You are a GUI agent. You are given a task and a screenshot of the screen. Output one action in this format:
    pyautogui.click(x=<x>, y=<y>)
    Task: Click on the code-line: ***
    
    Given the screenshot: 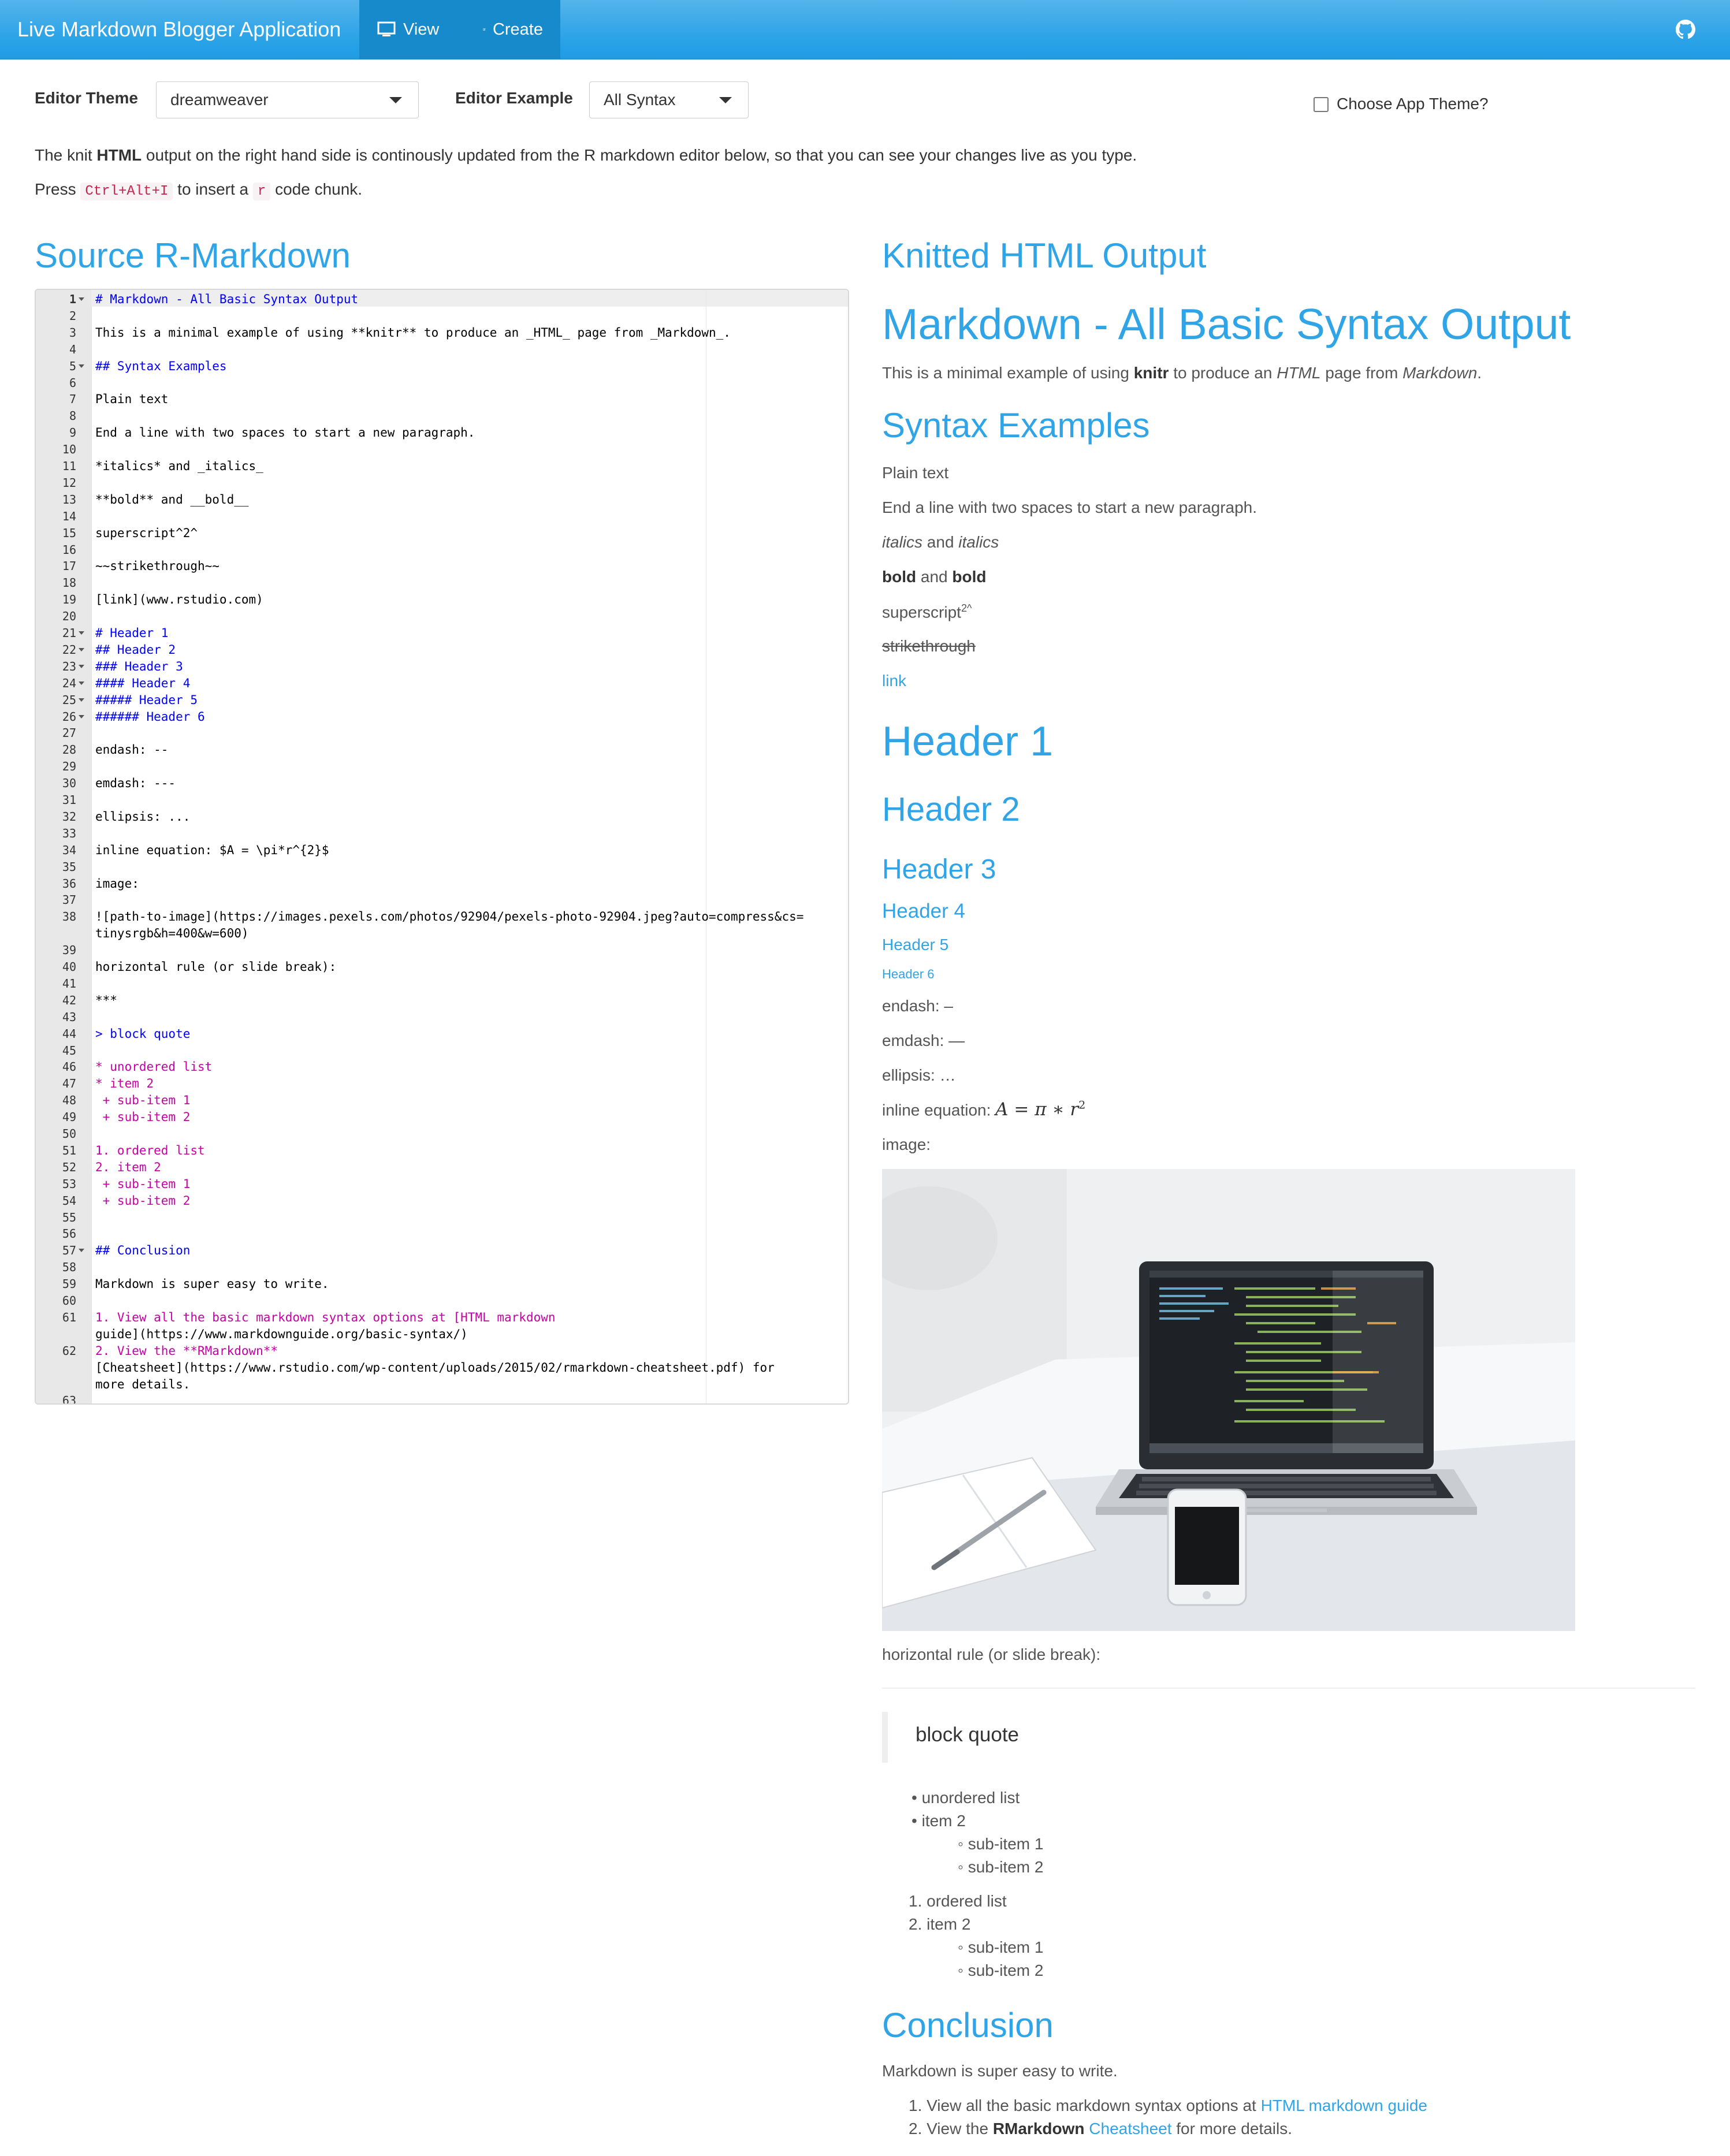 What is the action you would take?
    pyautogui.click(x=106, y=1000)
    